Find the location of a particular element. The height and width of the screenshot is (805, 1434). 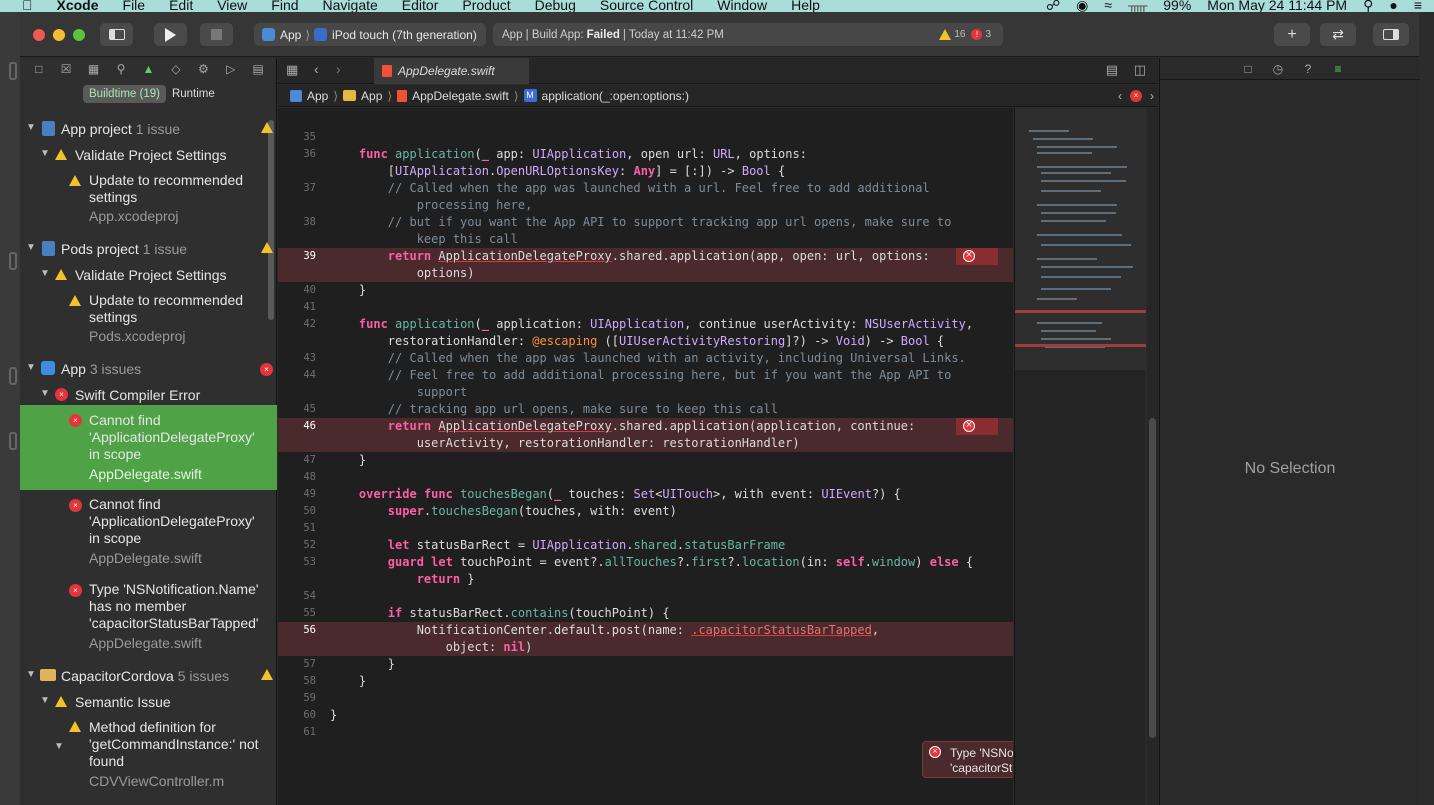

error-icon: × is located at coordinates (1136, 95).